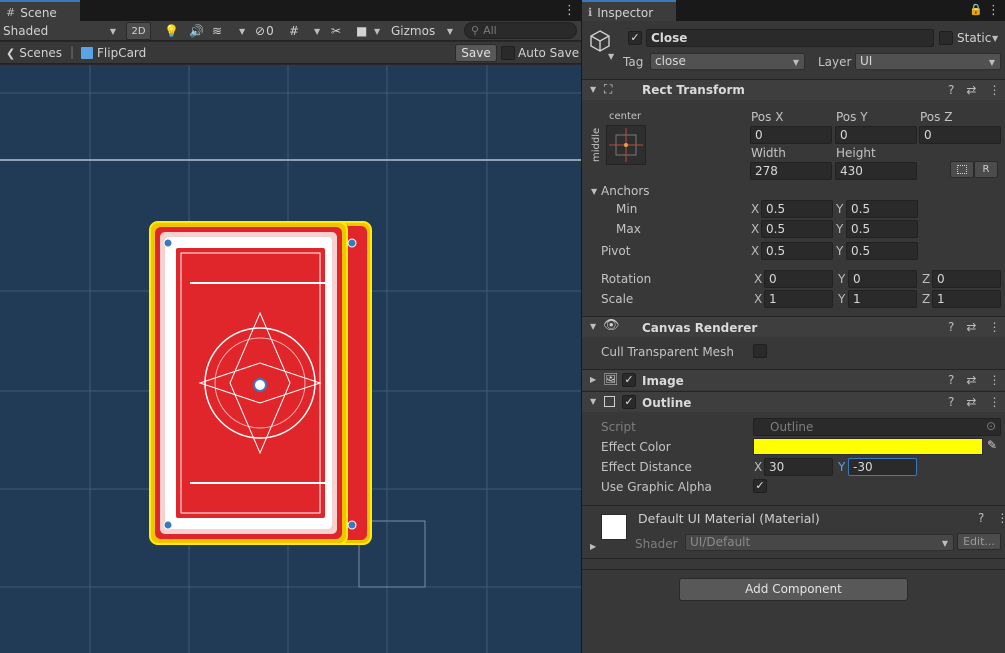  What do you see at coordinates (876, 135) in the screenshot?
I see `pos-y-input: 0` at bounding box center [876, 135].